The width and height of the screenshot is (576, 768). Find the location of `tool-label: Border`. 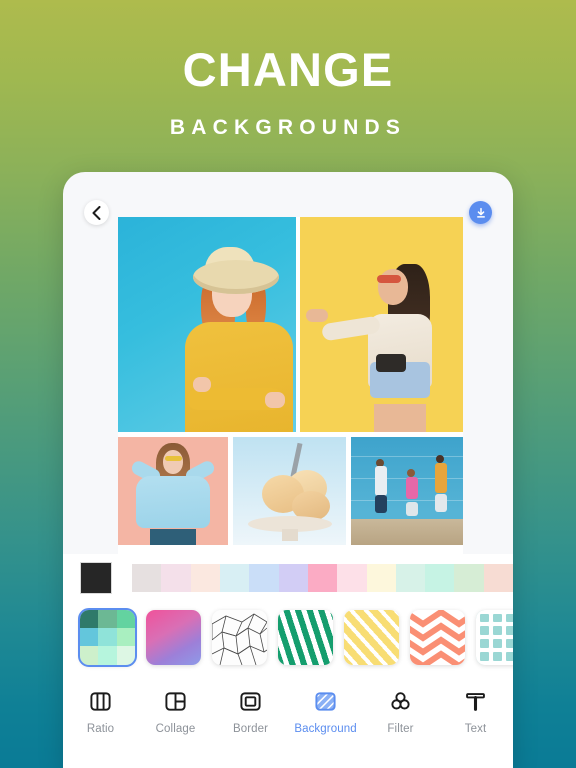

tool-label: Border is located at coordinates (250, 729).